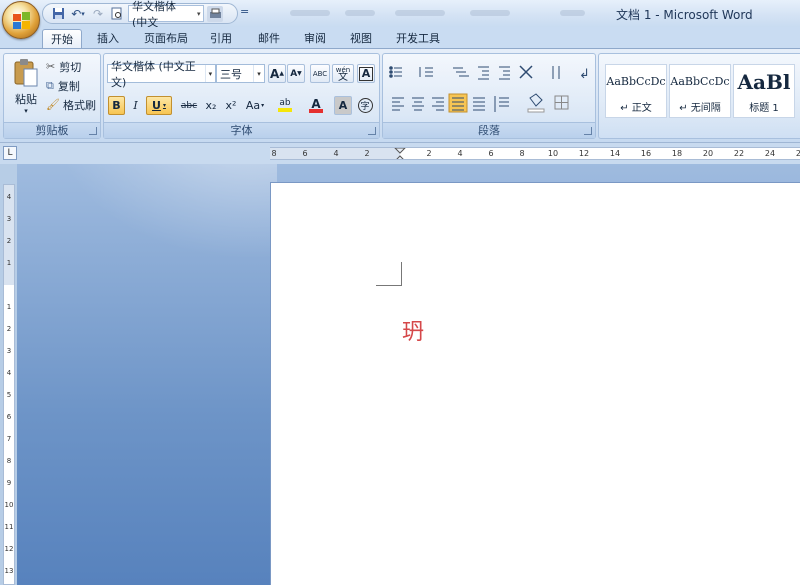 The width and height of the screenshot is (800, 585). What do you see at coordinates (231, 105) in the screenshot?
I see `superscript-button: x²` at bounding box center [231, 105].